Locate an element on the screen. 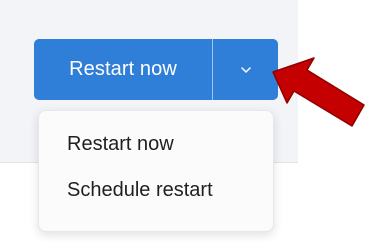 The width and height of the screenshot is (375, 242). restart-now-button: Restart now is located at coordinates (123, 69).